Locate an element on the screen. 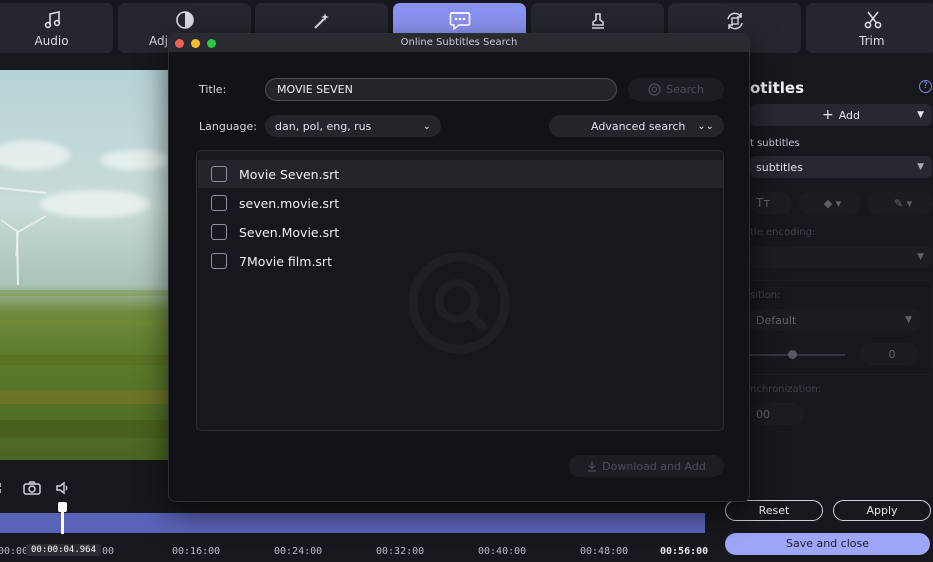 This screenshot has width=933, height=562. tab-trim: Trim is located at coordinates (869, 28).